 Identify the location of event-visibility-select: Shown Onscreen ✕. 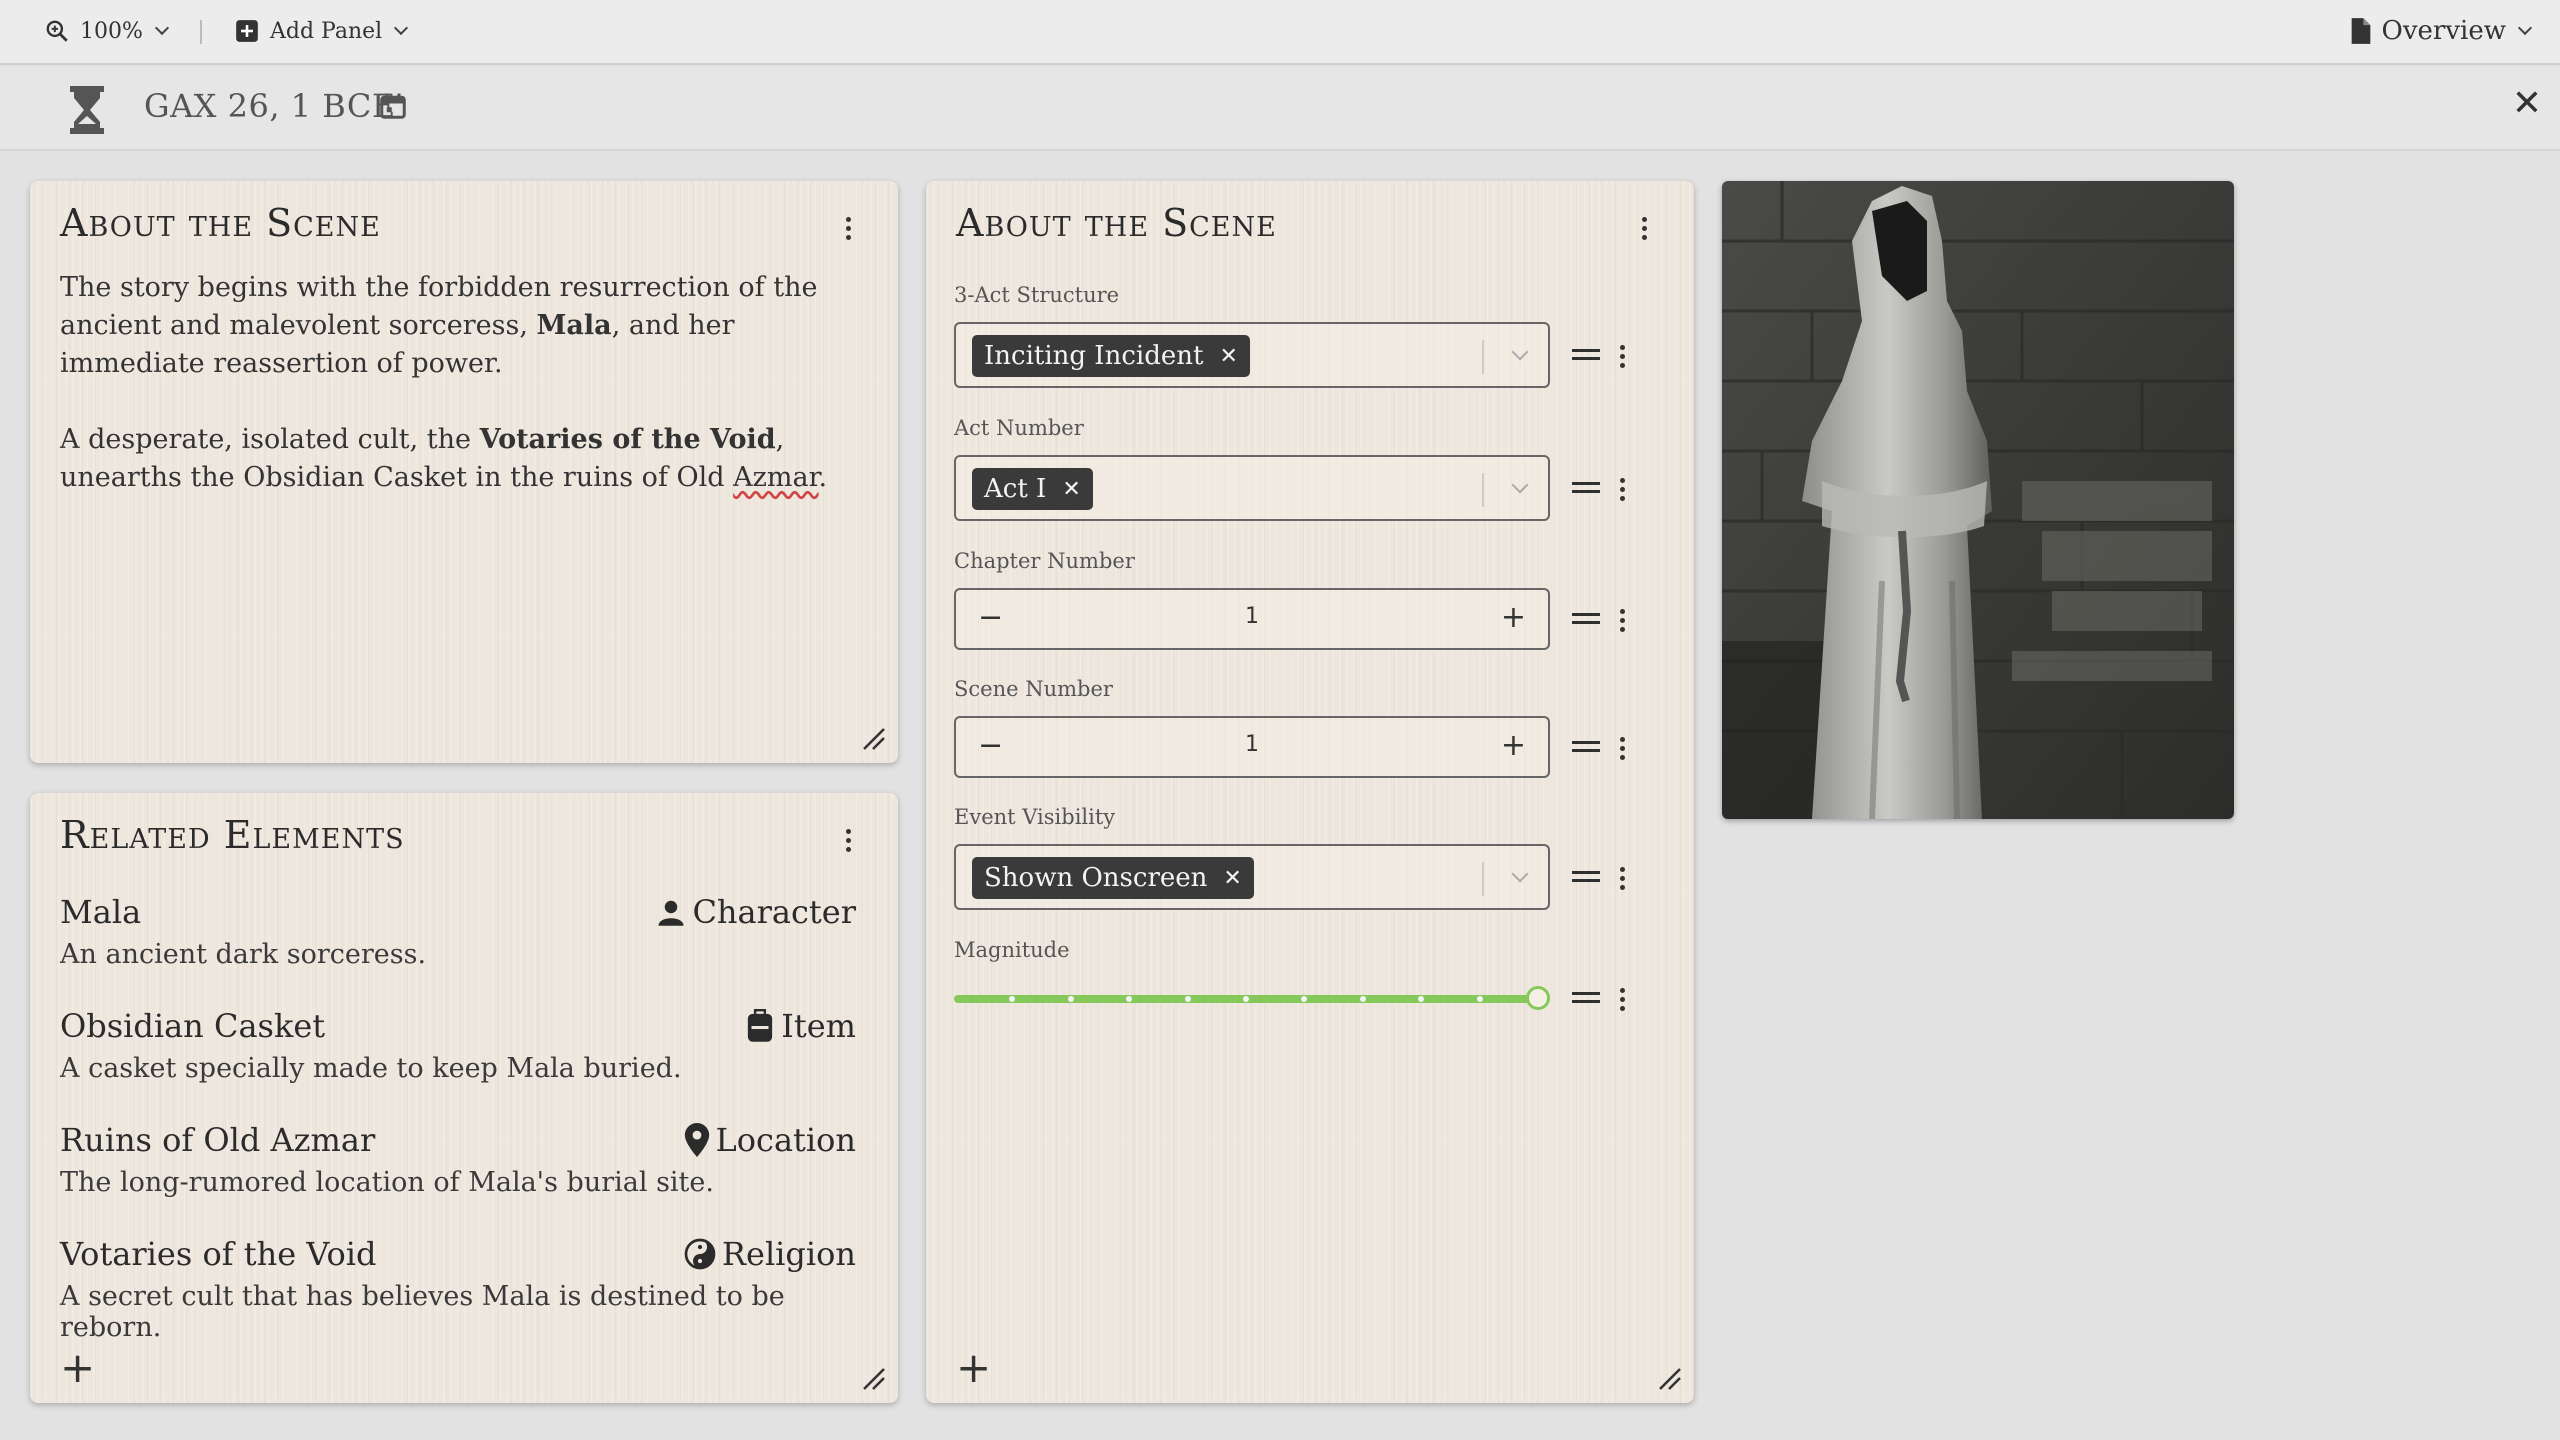
(1252, 877).